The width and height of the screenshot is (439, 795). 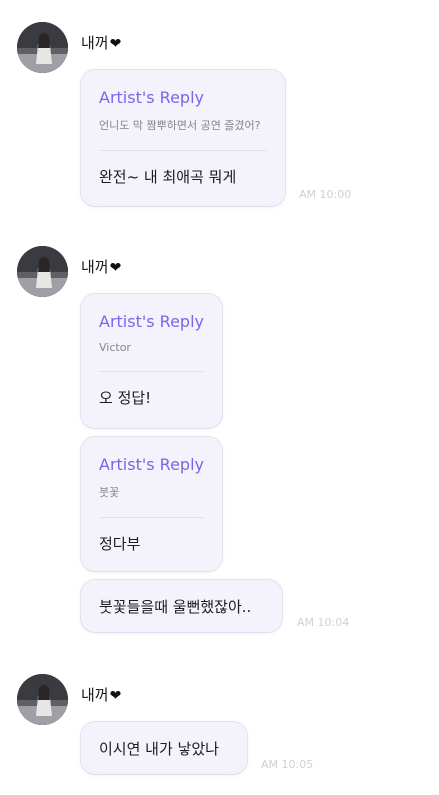 I want to click on message-bubble: 이시연 내가 낳았나, so click(x=164, y=748).